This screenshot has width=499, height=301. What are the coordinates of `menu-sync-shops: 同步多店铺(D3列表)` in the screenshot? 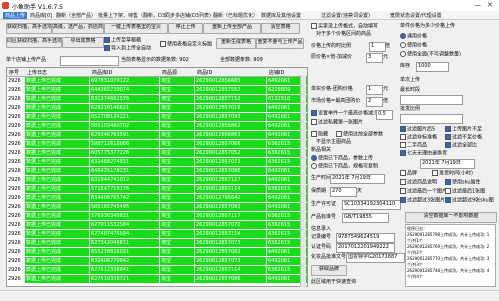 It's located at (188, 15).